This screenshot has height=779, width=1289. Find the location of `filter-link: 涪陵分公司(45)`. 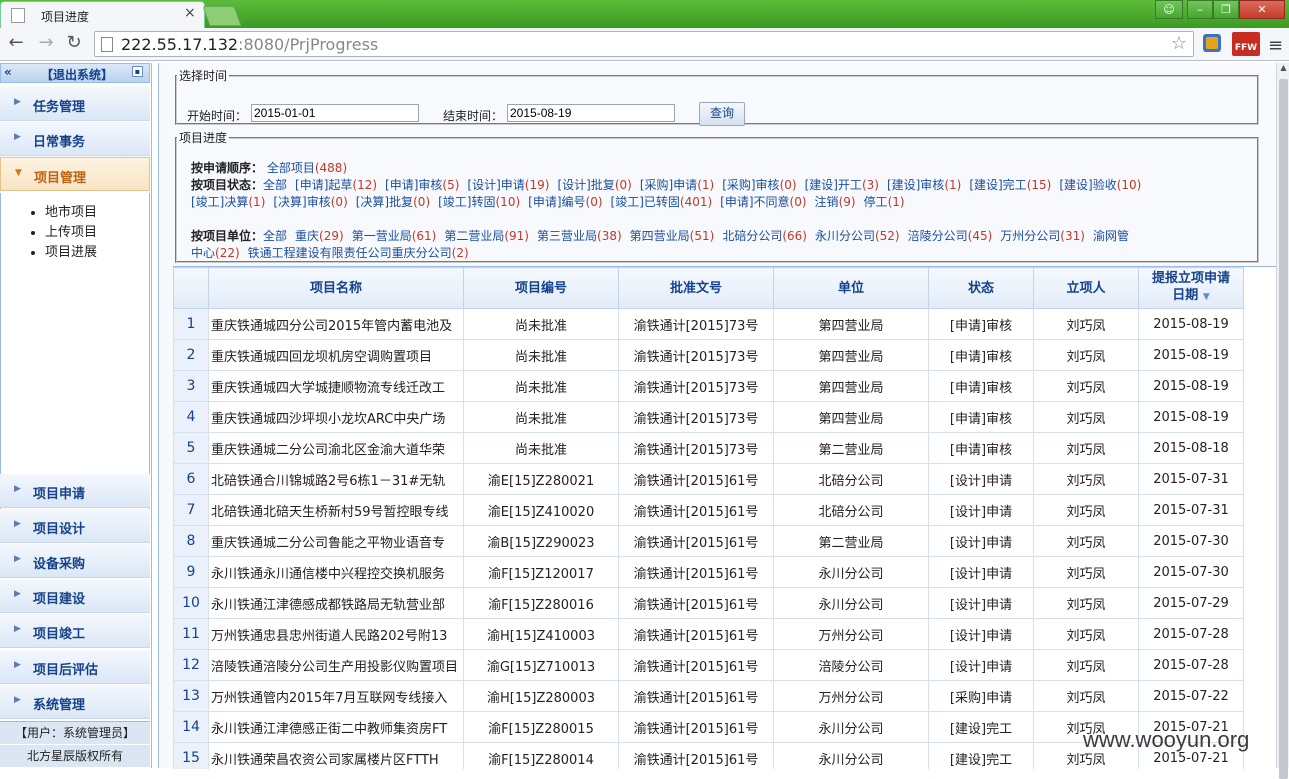

filter-link: 涪陵分公司(45) is located at coordinates (950, 236).